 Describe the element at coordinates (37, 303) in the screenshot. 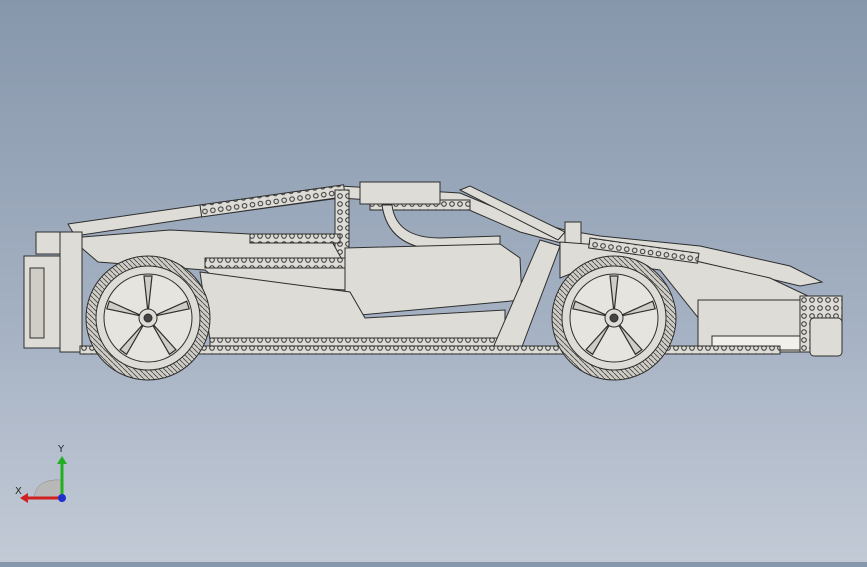

I see `rear-light-block` at that location.